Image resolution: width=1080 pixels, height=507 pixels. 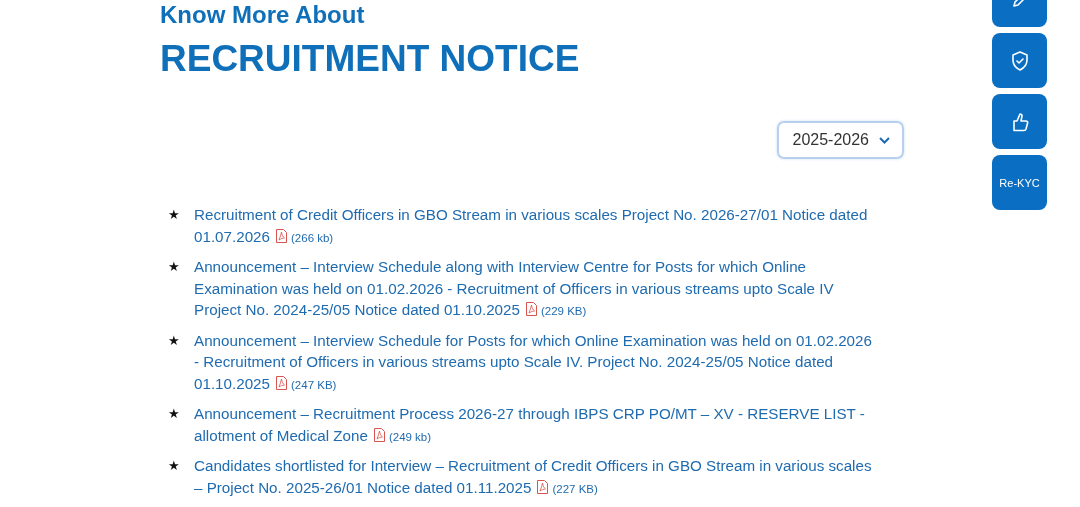 I want to click on section-kicker: Know More About, so click(x=262, y=14).